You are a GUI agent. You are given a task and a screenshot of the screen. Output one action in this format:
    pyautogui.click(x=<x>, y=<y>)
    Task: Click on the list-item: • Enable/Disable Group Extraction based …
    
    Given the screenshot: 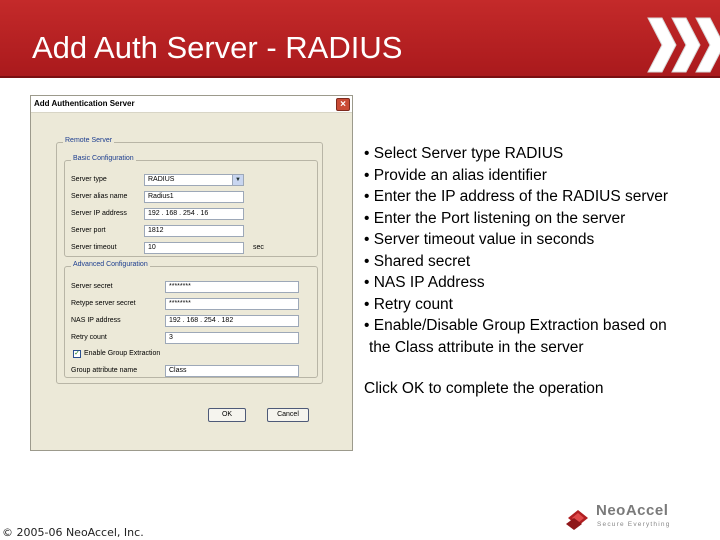 What is the action you would take?
    pyautogui.click(x=515, y=325)
    